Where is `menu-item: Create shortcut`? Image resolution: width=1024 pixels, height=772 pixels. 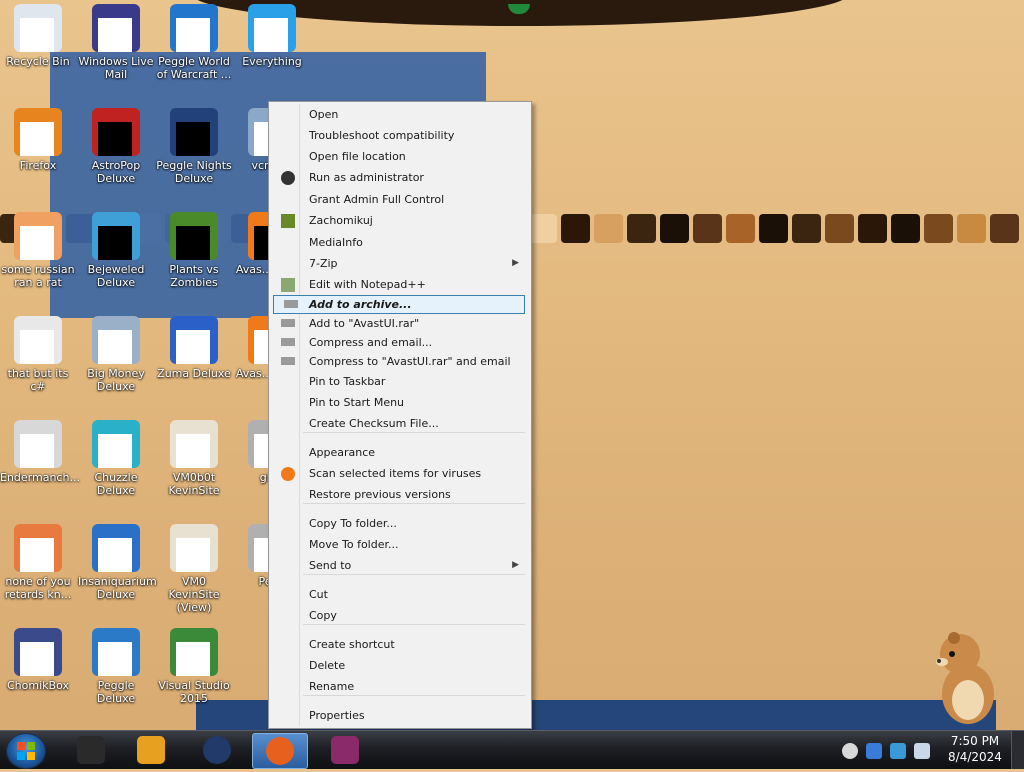 menu-item: Create shortcut is located at coordinates (399, 644).